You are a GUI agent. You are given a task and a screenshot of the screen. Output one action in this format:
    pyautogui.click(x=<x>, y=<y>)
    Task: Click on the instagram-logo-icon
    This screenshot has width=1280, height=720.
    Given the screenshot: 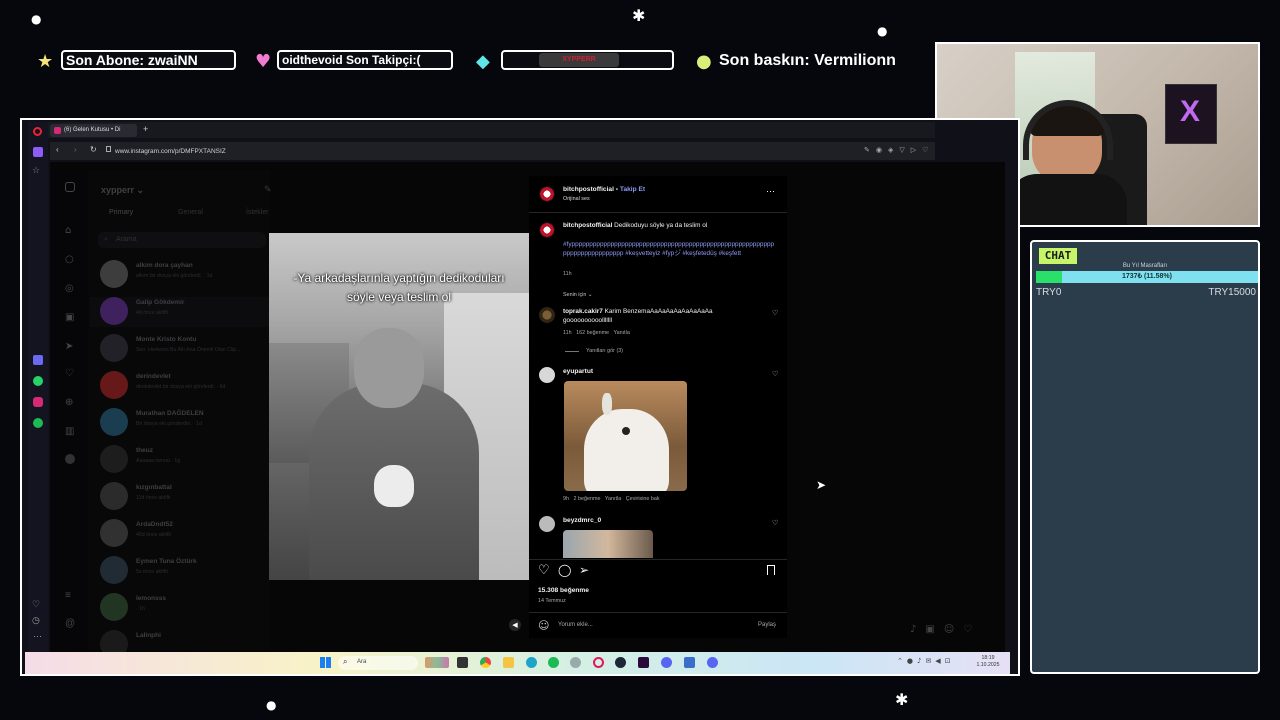 What is the action you would take?
    pyautogui.click(x=70, y=187)
    